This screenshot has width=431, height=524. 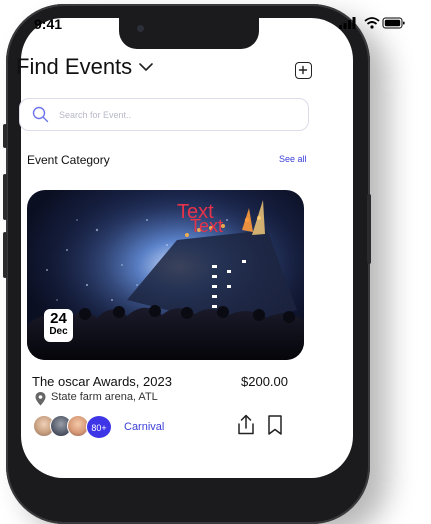 What do you see at coordinates (264, 381) in the screenshot?
I see `event-price: $200.00` at bounding box center [264, 381].